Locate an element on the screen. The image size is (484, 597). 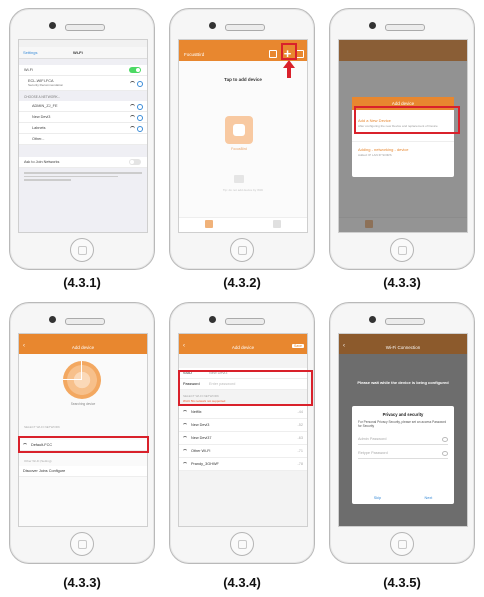
signal-value: -44 is located at coordinates (300, 412).